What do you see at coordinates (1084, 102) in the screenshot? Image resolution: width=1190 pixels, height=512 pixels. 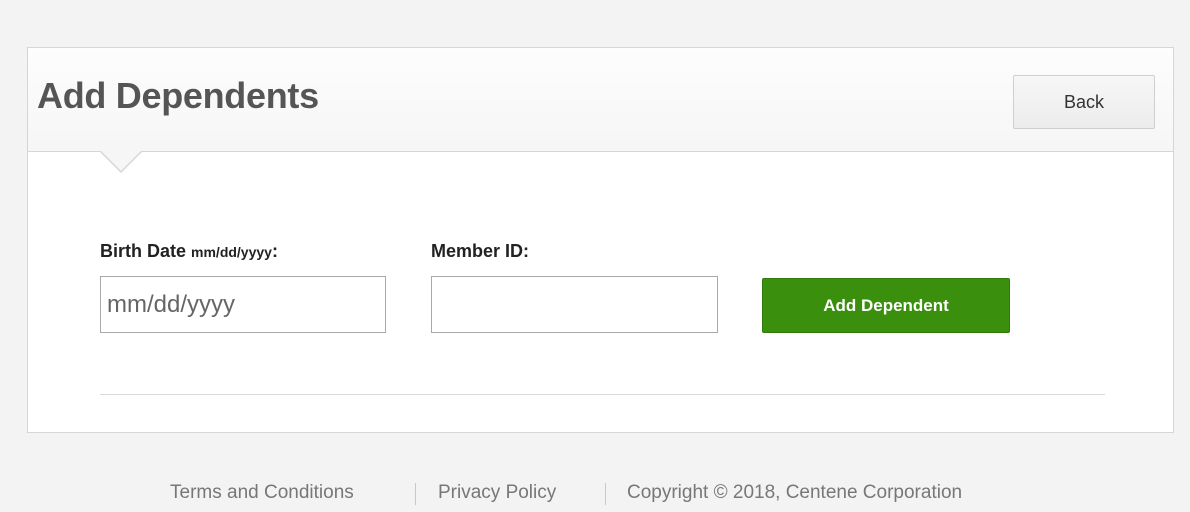 I see `back-button: Back` at bounding box center [1084, 102].